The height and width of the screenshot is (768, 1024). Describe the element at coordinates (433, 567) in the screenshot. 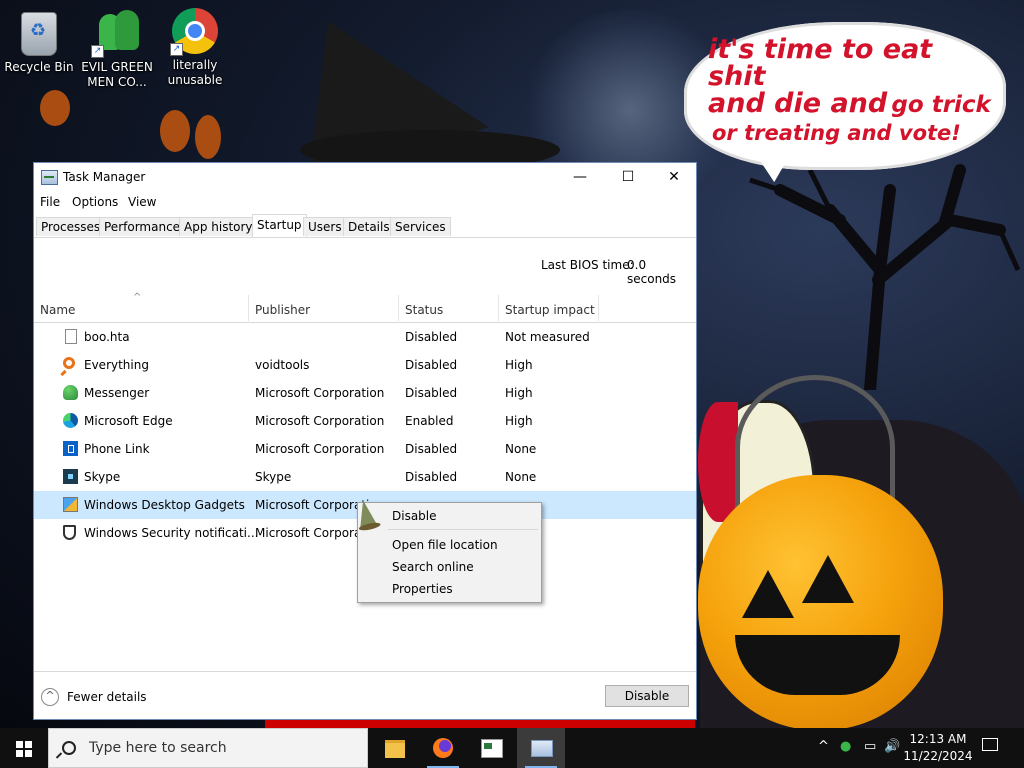

I see `context-menu-search-online: Search online` at that location.